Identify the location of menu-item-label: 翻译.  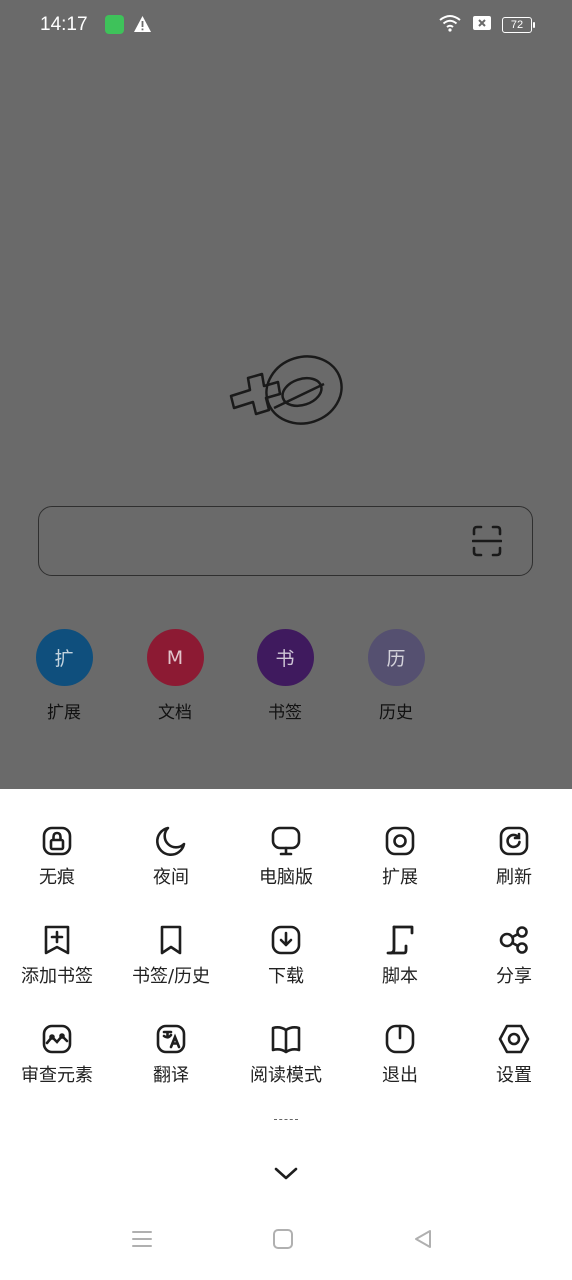
(171, 1075).